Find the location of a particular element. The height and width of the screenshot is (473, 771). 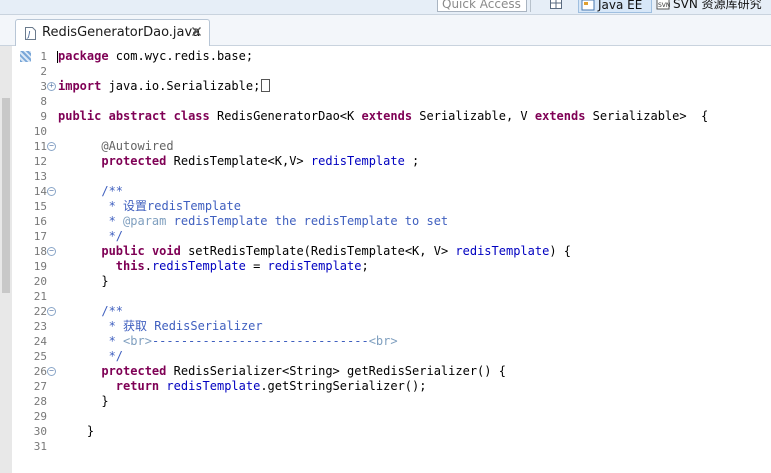

code-token: = is located at coordinates (256, 266).